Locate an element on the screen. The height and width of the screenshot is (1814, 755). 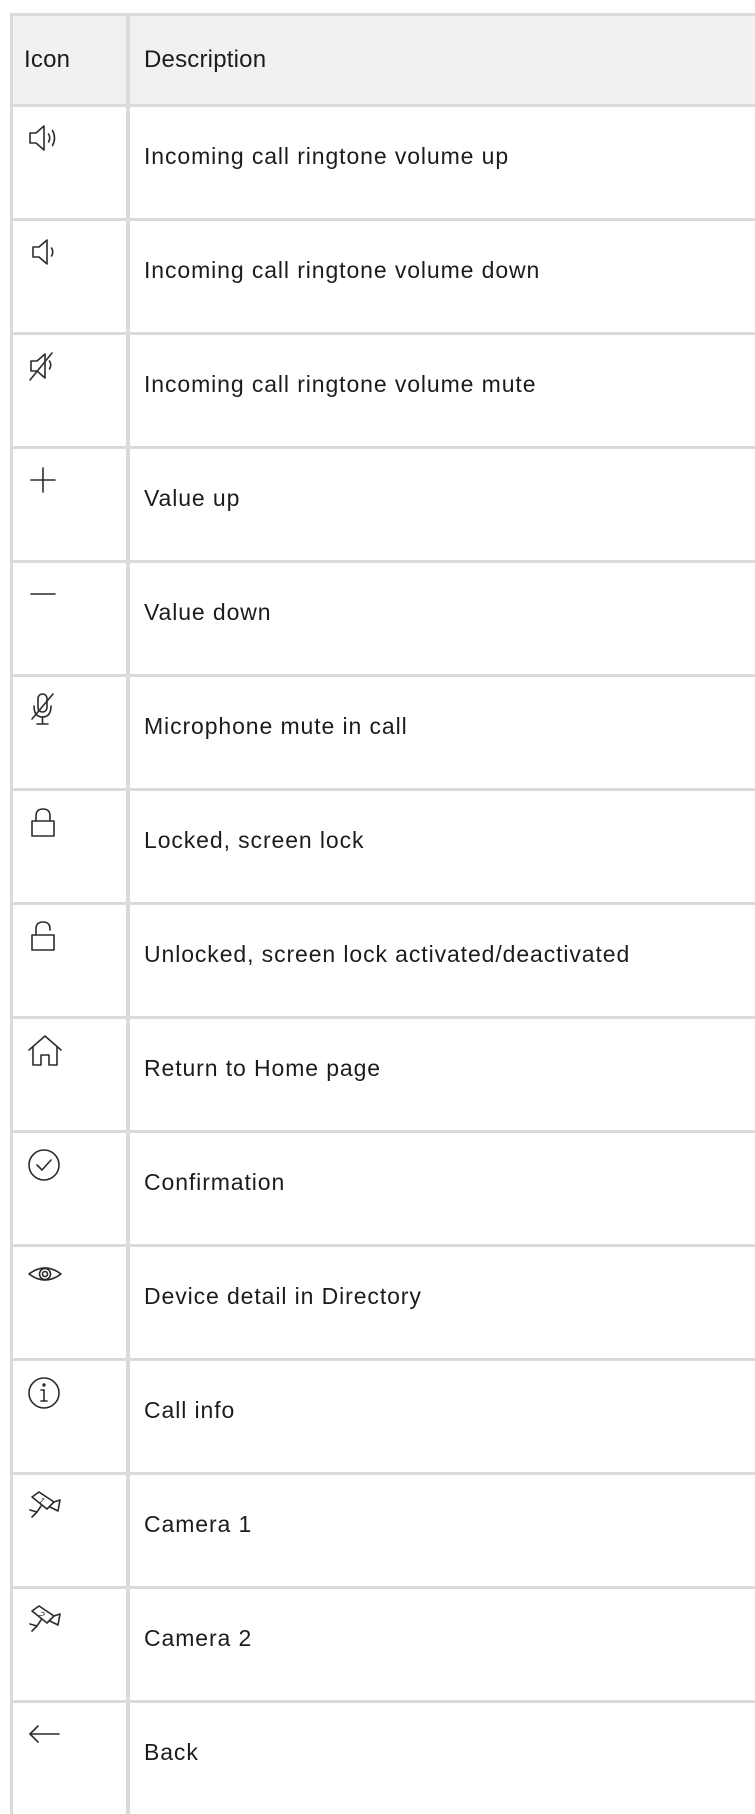
row-description: Confirmation is located at coordinates (215, 1182).